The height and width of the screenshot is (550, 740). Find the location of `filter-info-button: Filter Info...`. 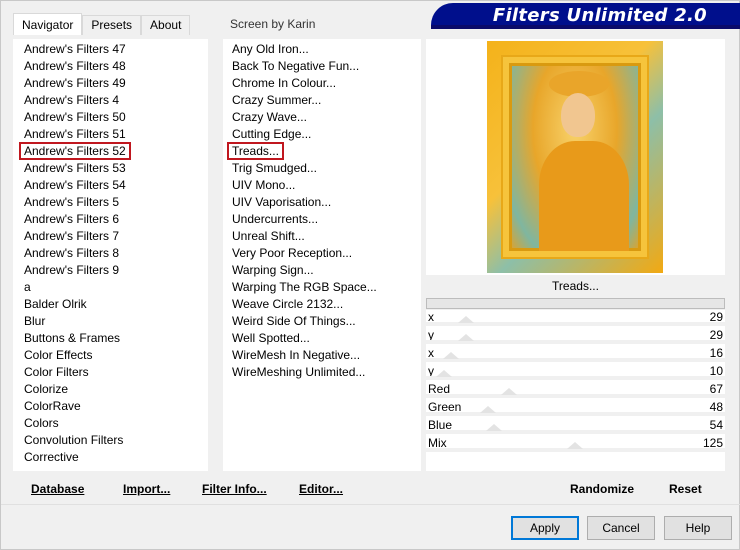

filter-info-button: Filter Info... is located at coordinates (234, 489).